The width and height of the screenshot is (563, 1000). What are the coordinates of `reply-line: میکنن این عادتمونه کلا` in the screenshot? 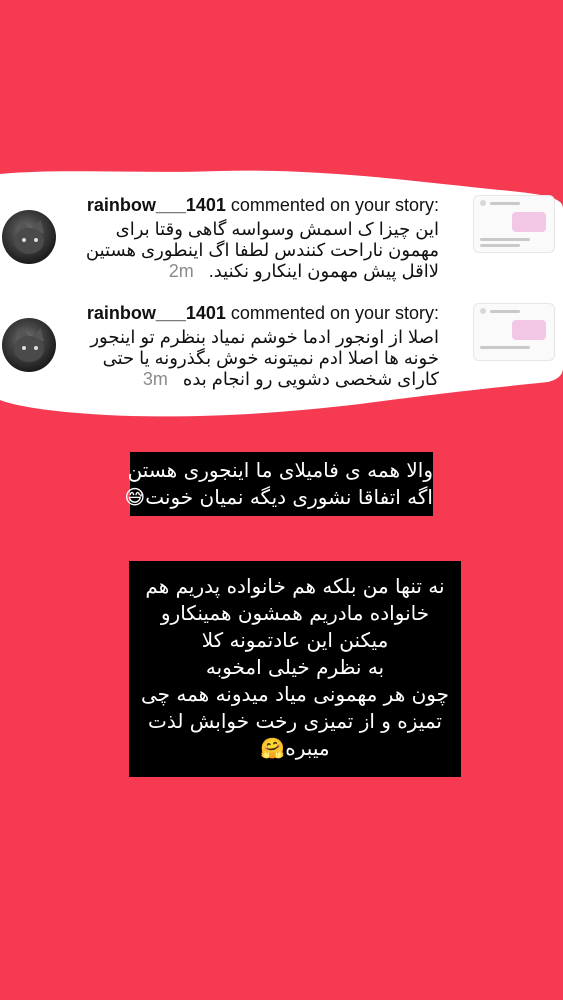 It's located at (295, 640).